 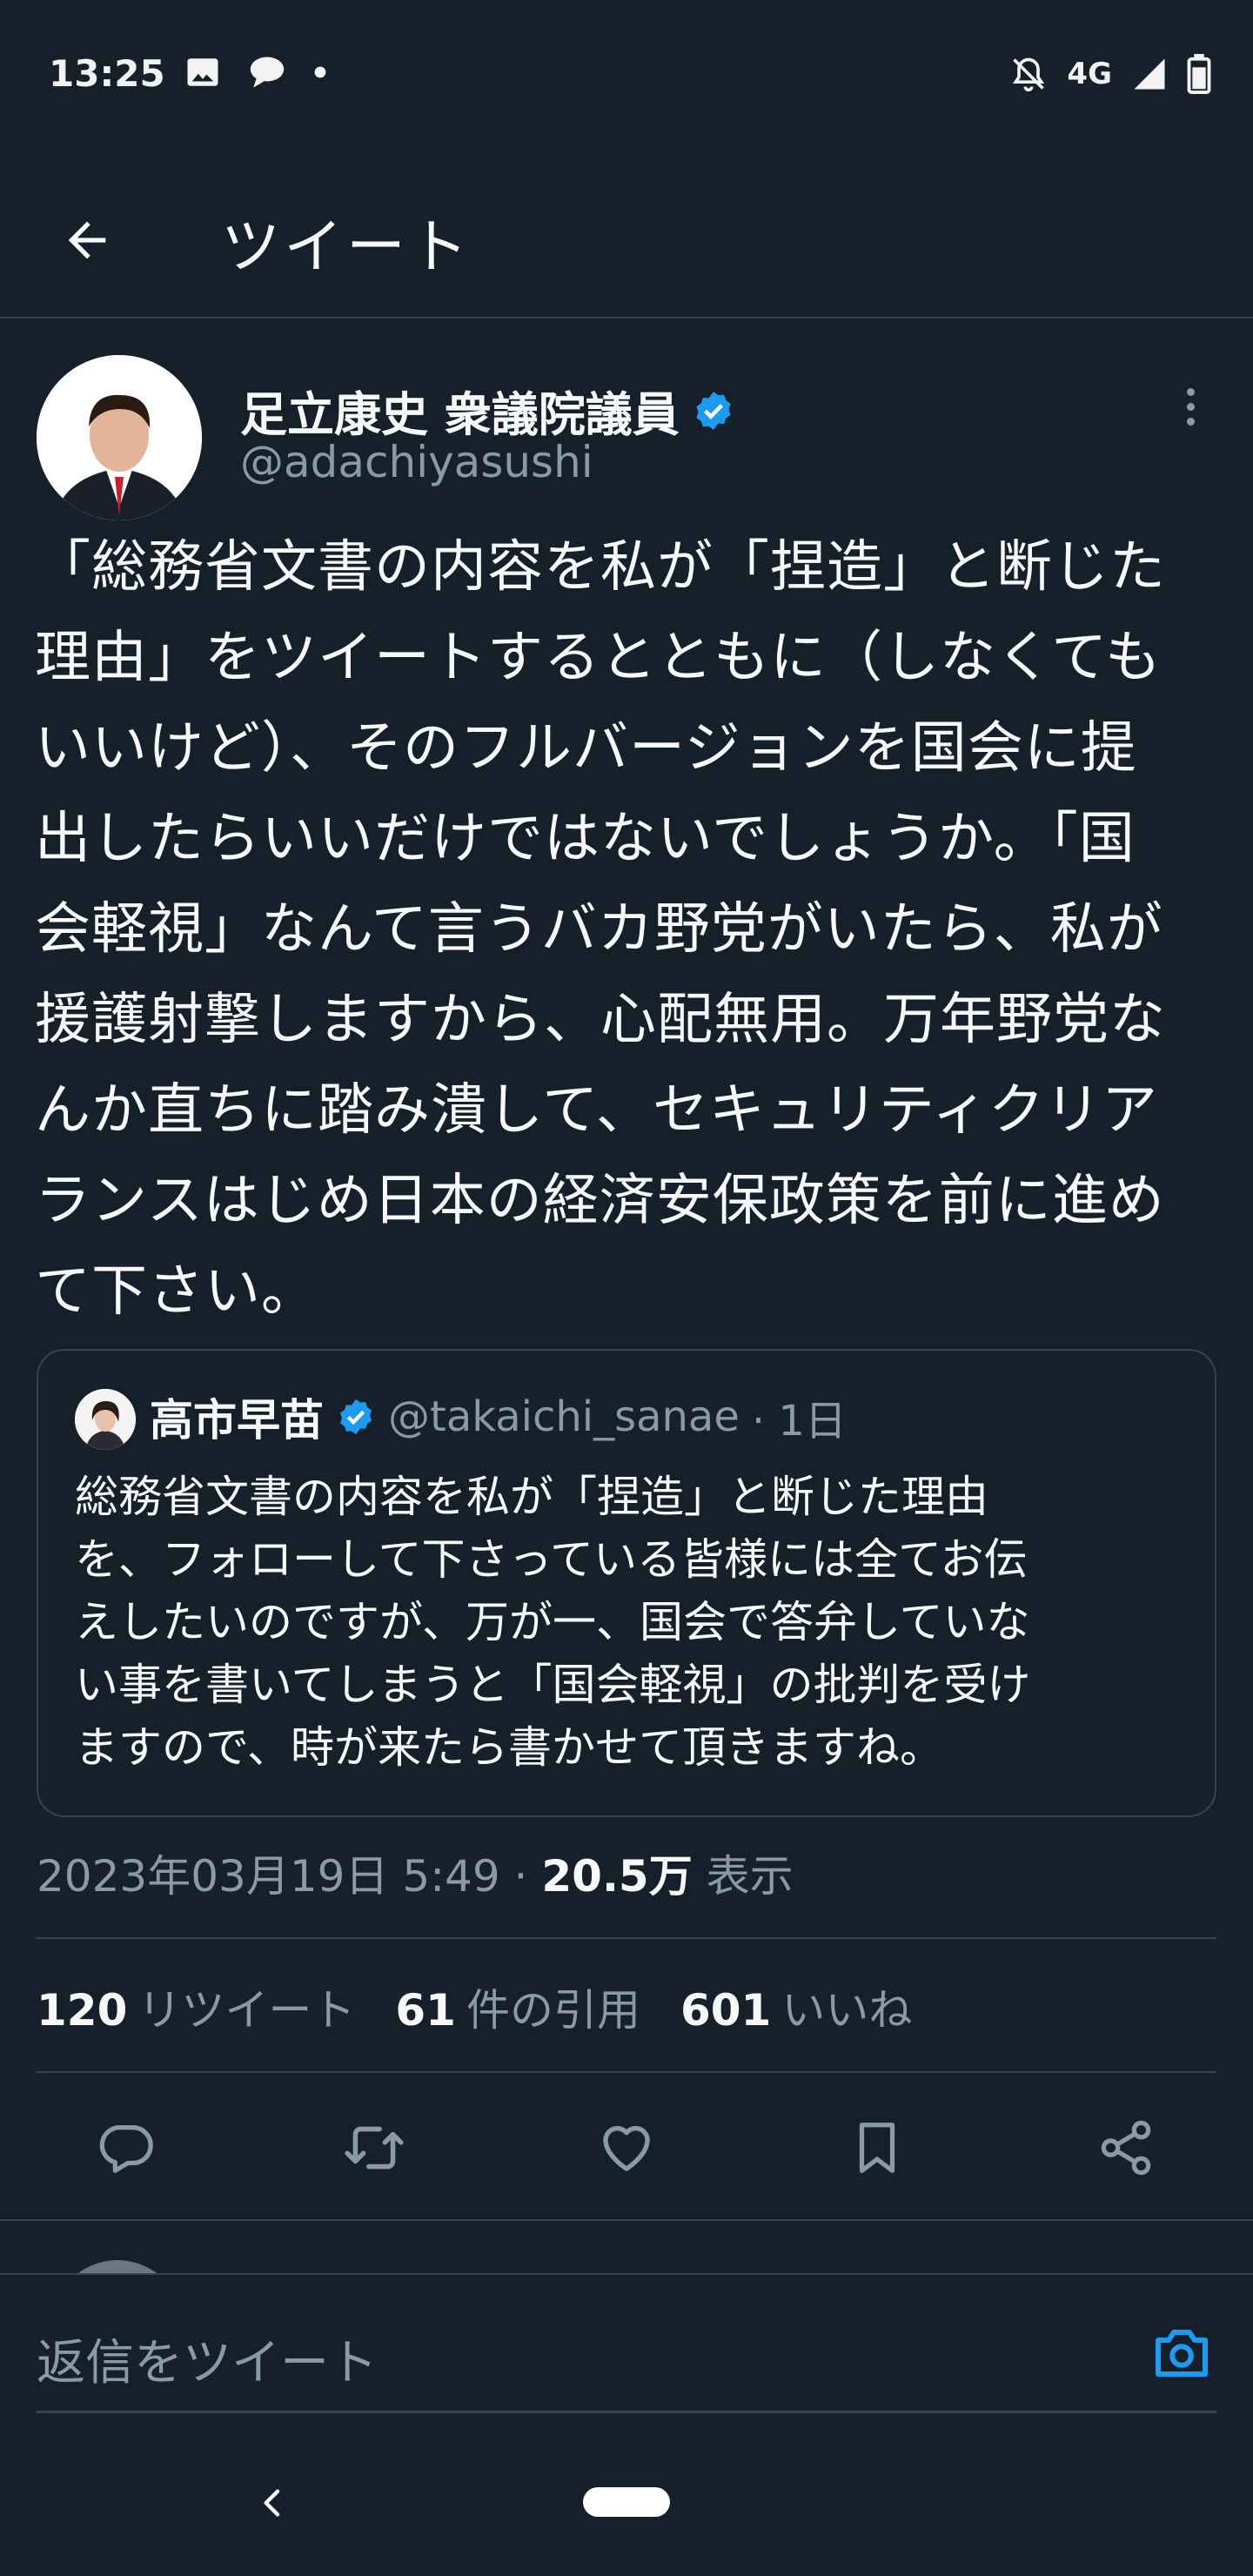 What do you see at coordinates (1149, 74) in the screenshot?
I see `signal-icon` at bounding box center [1149, 74].